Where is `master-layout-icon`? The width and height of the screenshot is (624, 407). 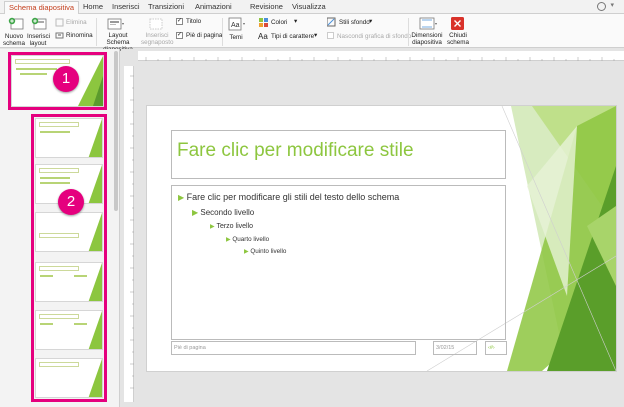
master-layout-icon is located at coordinates (115, 24).